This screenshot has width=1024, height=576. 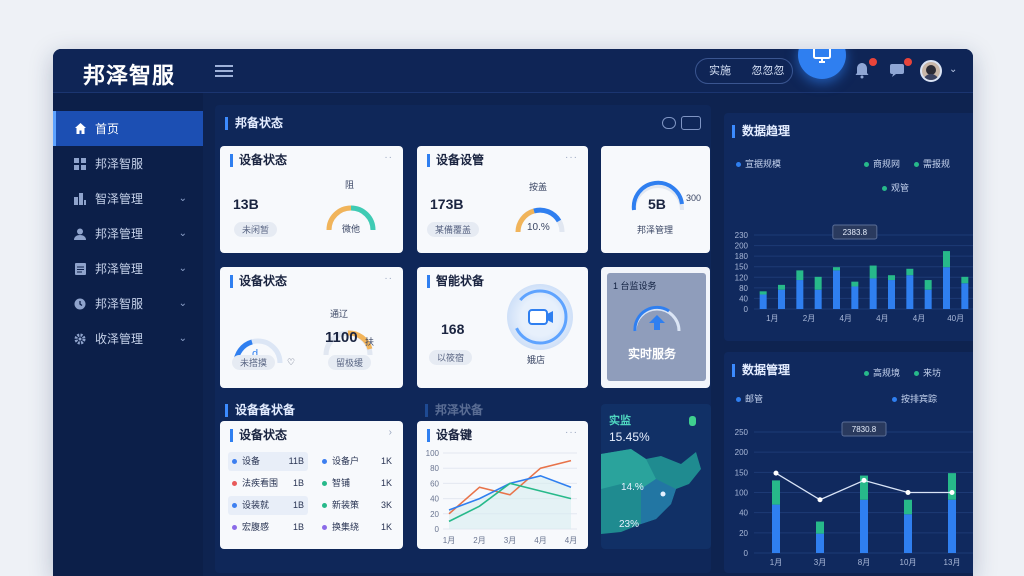 What do you see at coordinates (655, 199) in the screenshot?
I see `coverage-card: 5B 300 邦泽管理` at bounding box center [655, 199].